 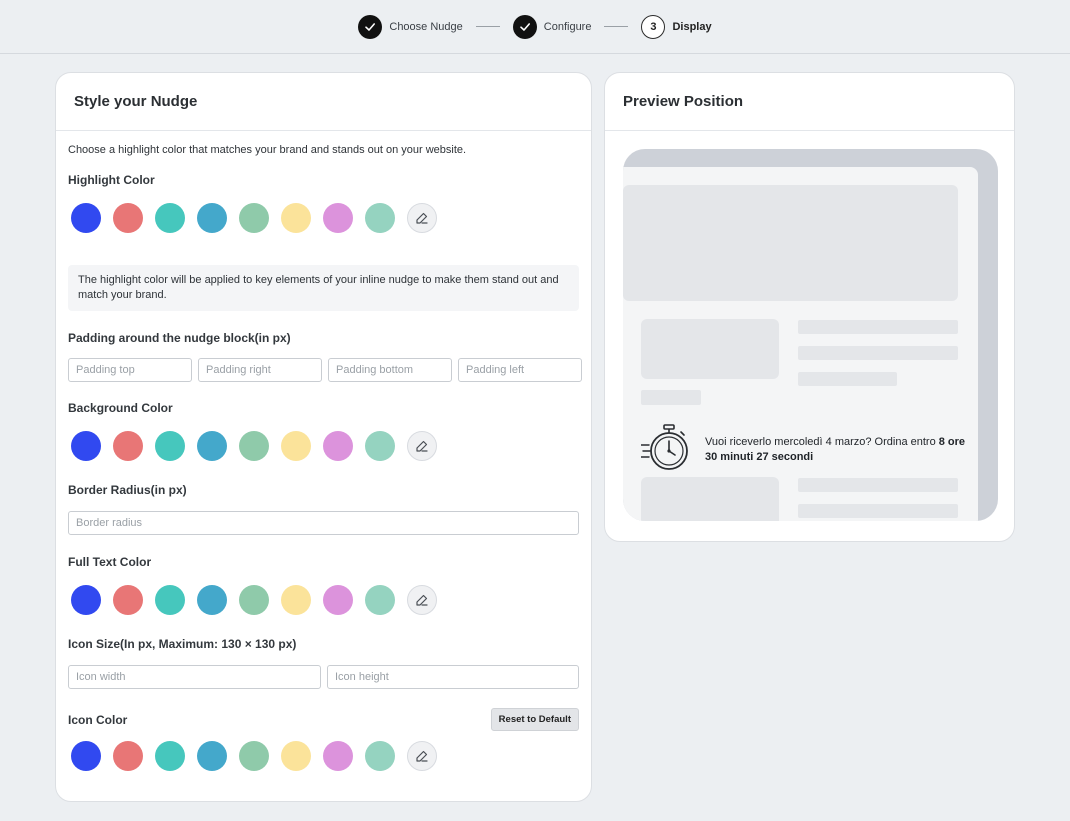 What do you see at coordinates (323, 677) in the screenshot?
I see `icon-size-inputs` at bounding box center [323, 677].